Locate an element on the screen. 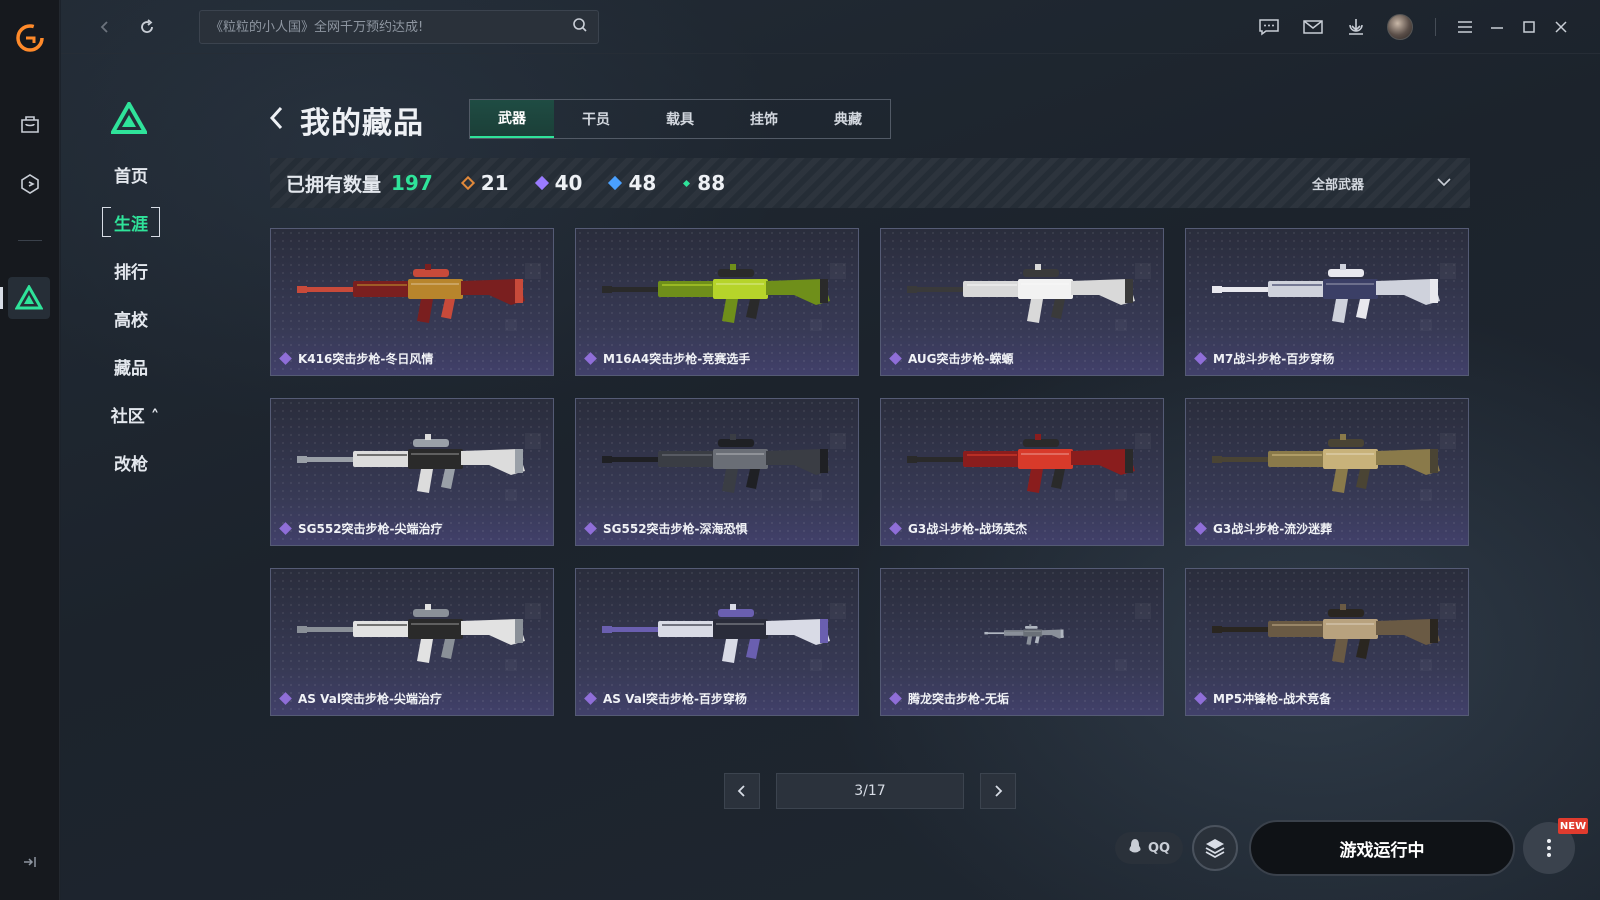  sidebar-item-collection: 藏品 is located at coordinates (131, 366).